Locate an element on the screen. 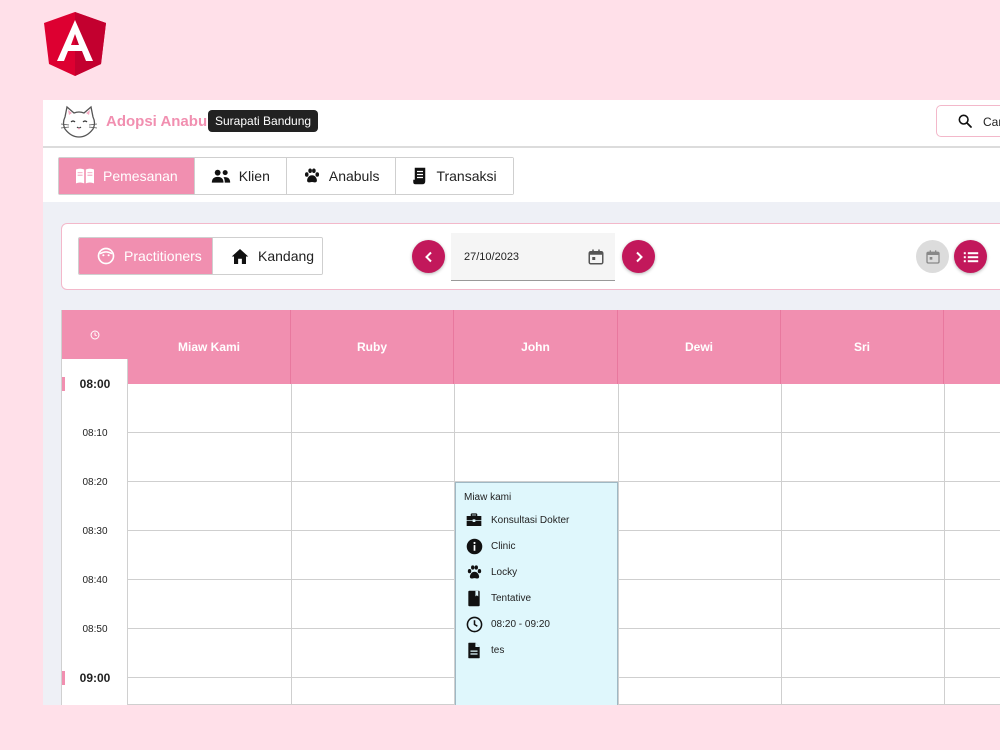  prev-day-button is located at coordinates (428, 256).